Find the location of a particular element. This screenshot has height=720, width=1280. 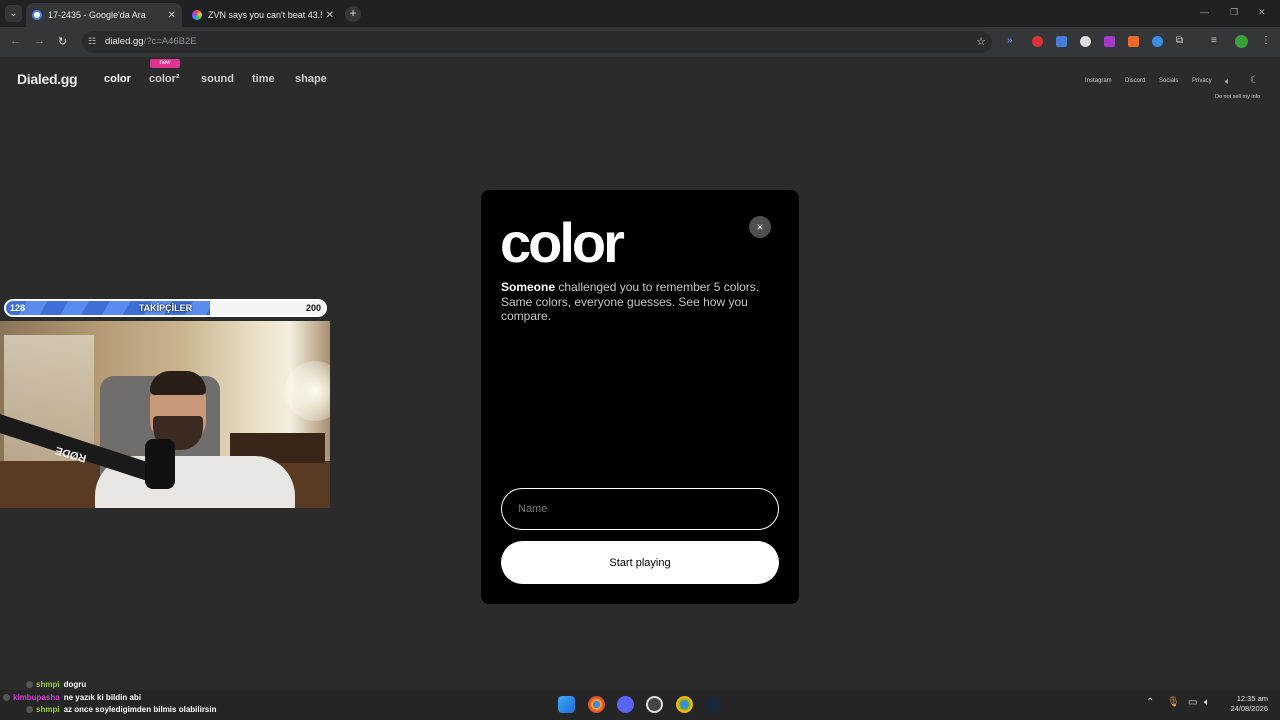

new-tab-icon: + is located at coordinates (353, 14).